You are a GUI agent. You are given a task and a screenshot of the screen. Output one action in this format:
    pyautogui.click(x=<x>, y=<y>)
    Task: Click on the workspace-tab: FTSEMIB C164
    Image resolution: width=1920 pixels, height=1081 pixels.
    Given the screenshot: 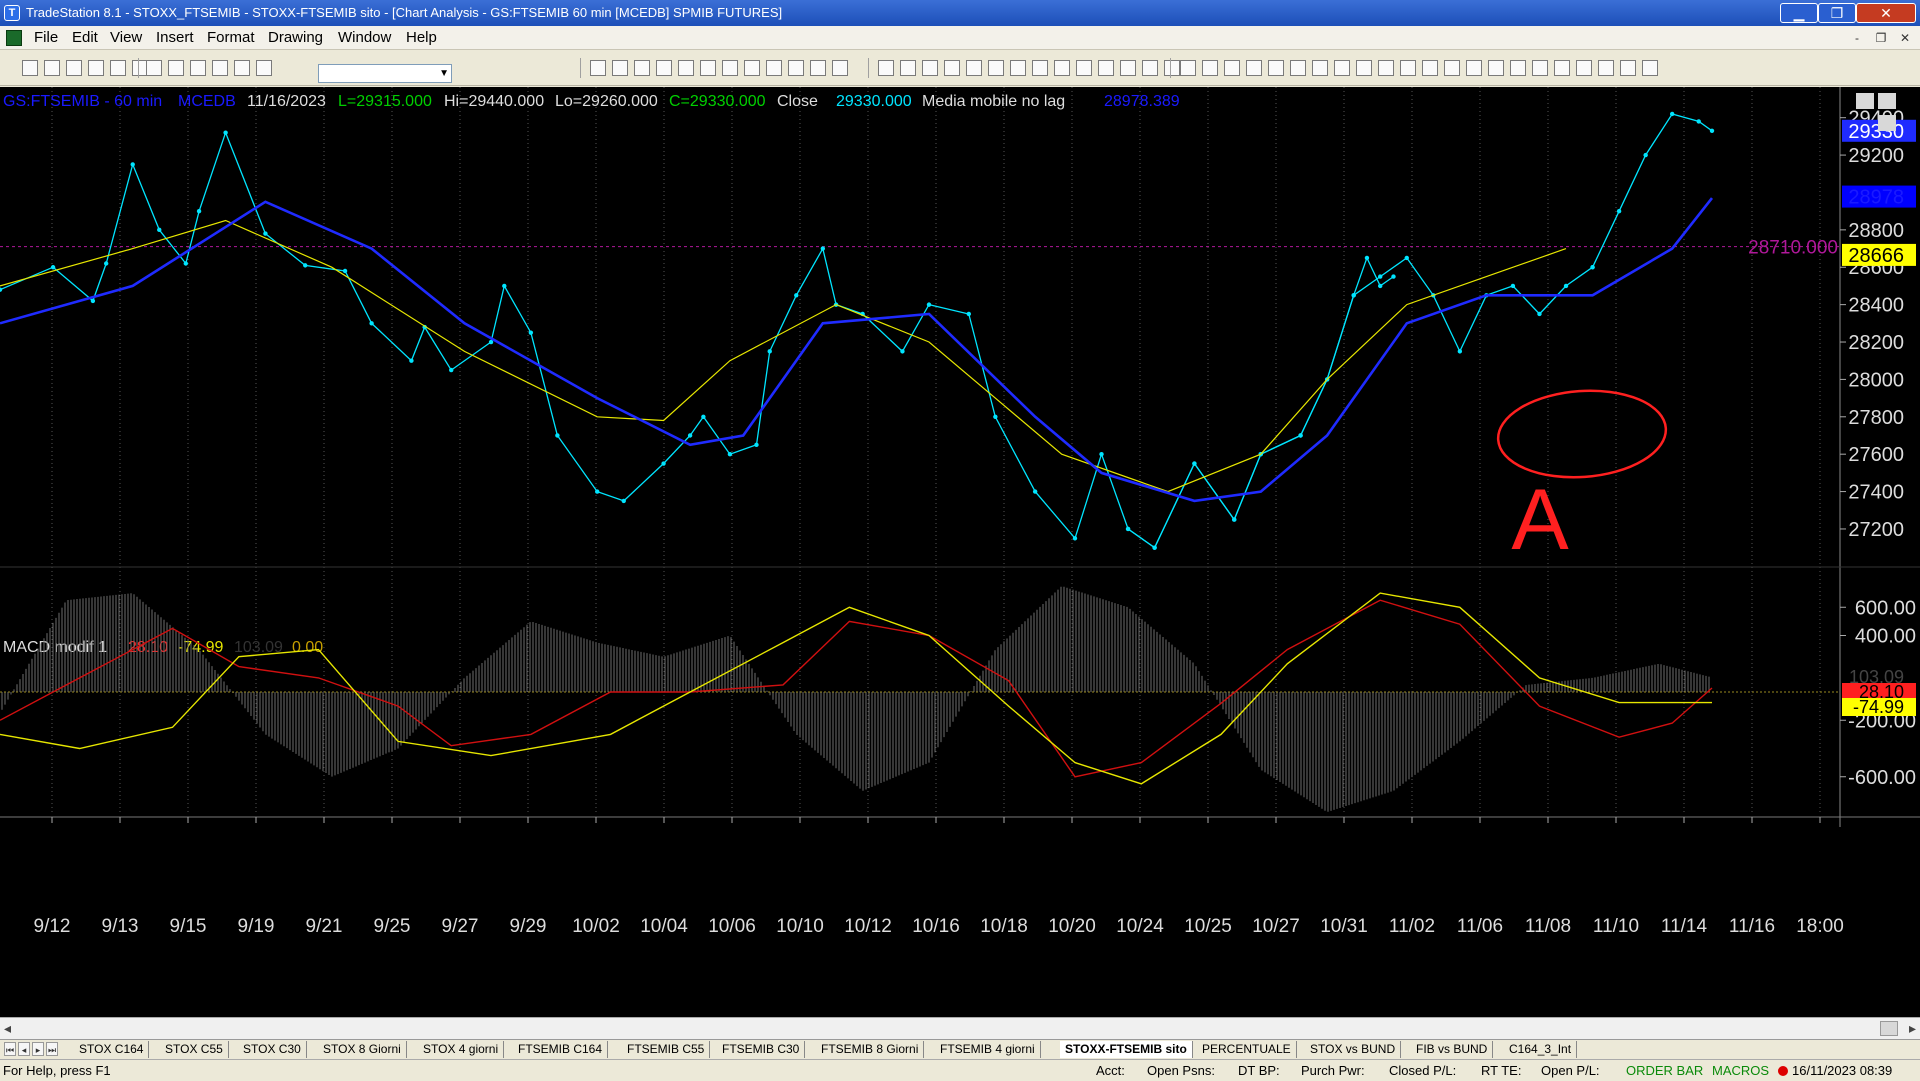 What is the action you would take?
    pyautogui.click(x=561, y=1049)
    